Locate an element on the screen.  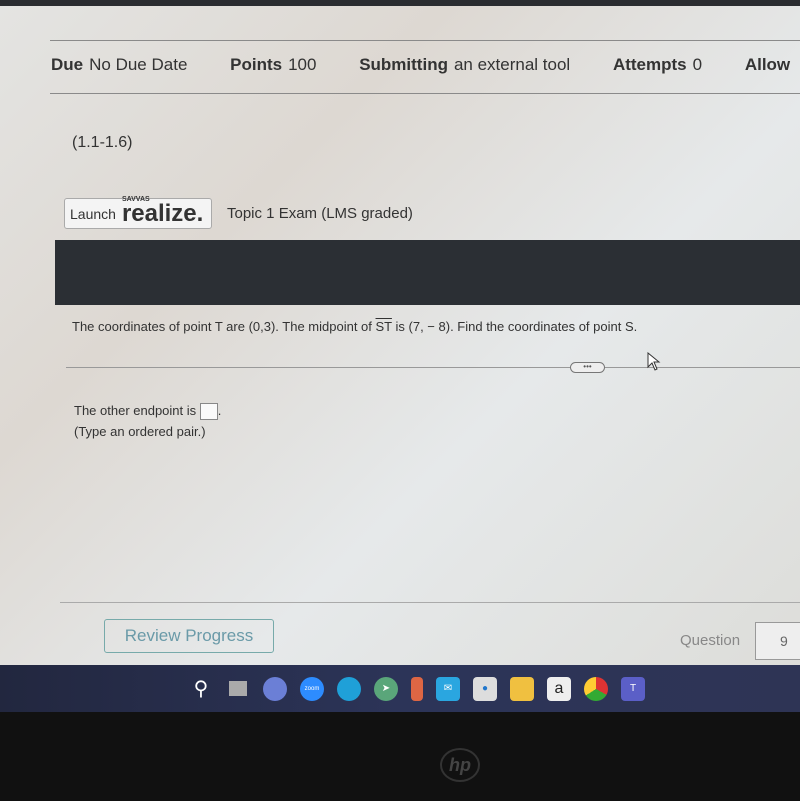
zoom-icon: zoom is located at coordinates (312, 688).